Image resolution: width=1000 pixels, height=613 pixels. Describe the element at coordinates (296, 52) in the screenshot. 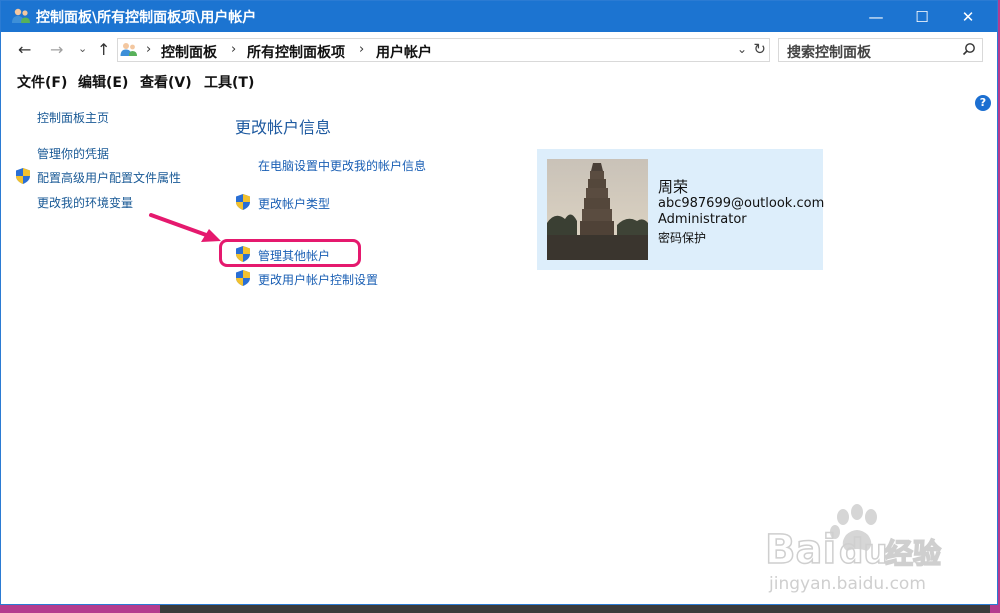

I see `breadcrumb-all-items: 所有控制面板项` at that location.